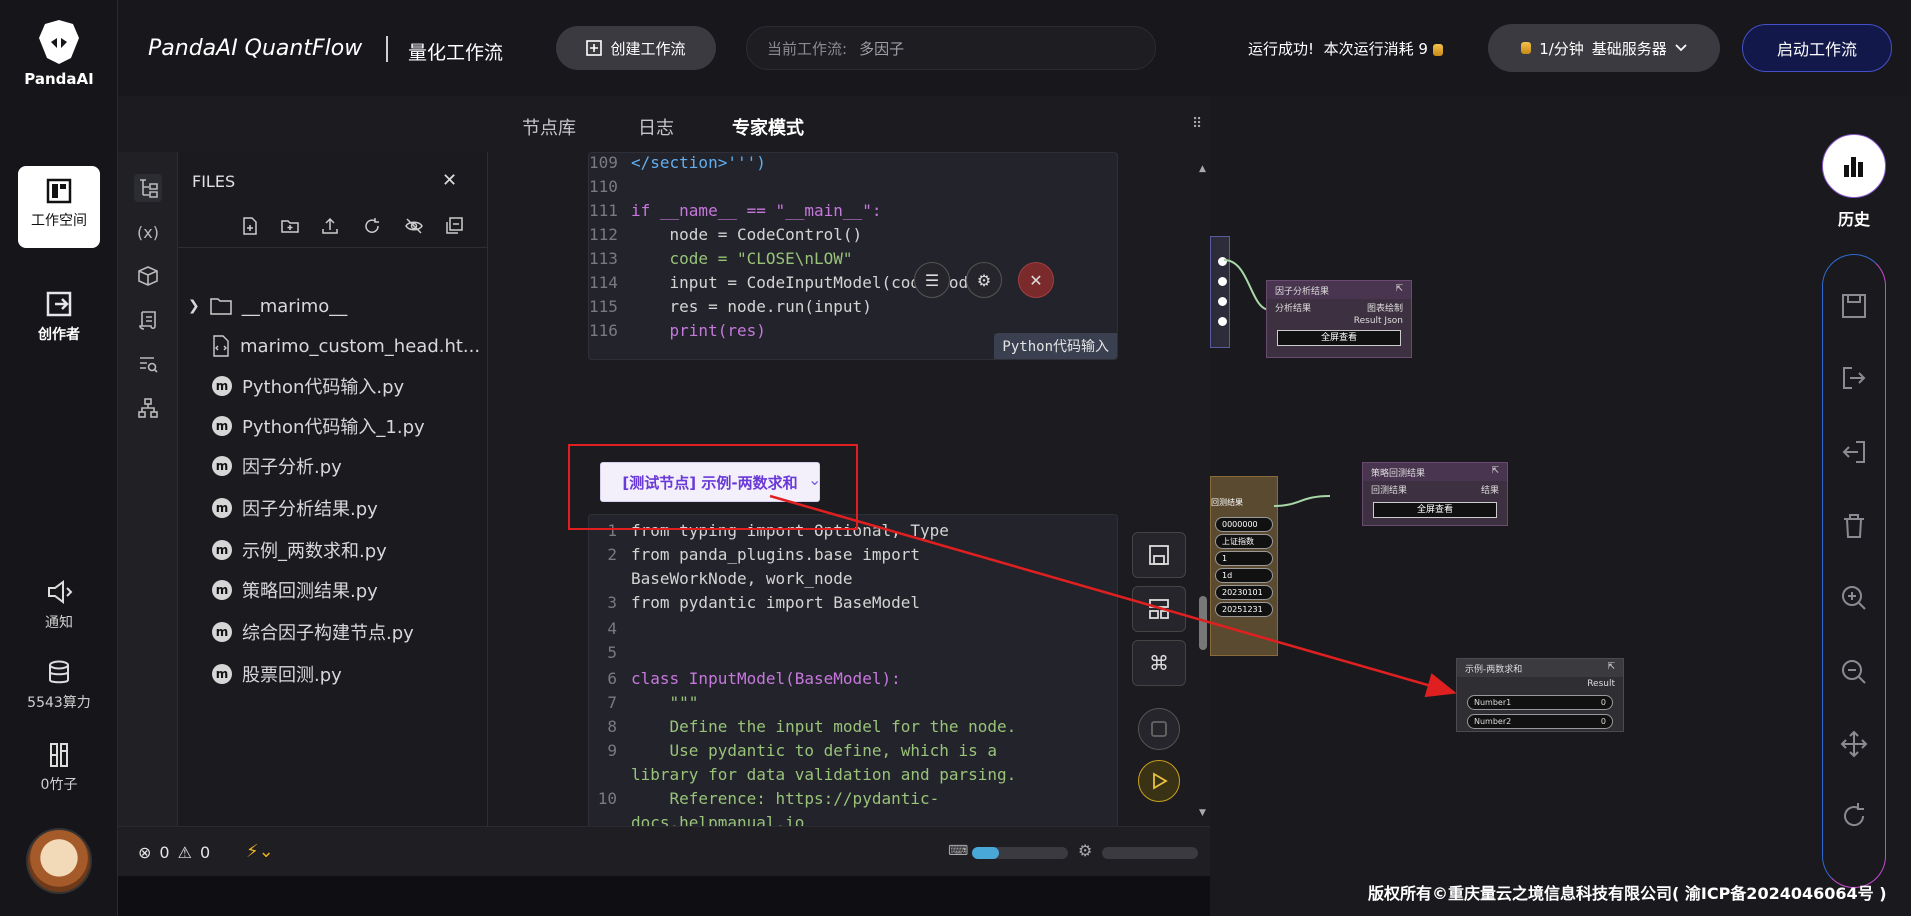  Describe the element at coordinates (1435, 494) in the screenshot. I see `node-backtest-result: 策略回测结果 ⇱ 回测结果 结果 全屏查看` at that location.